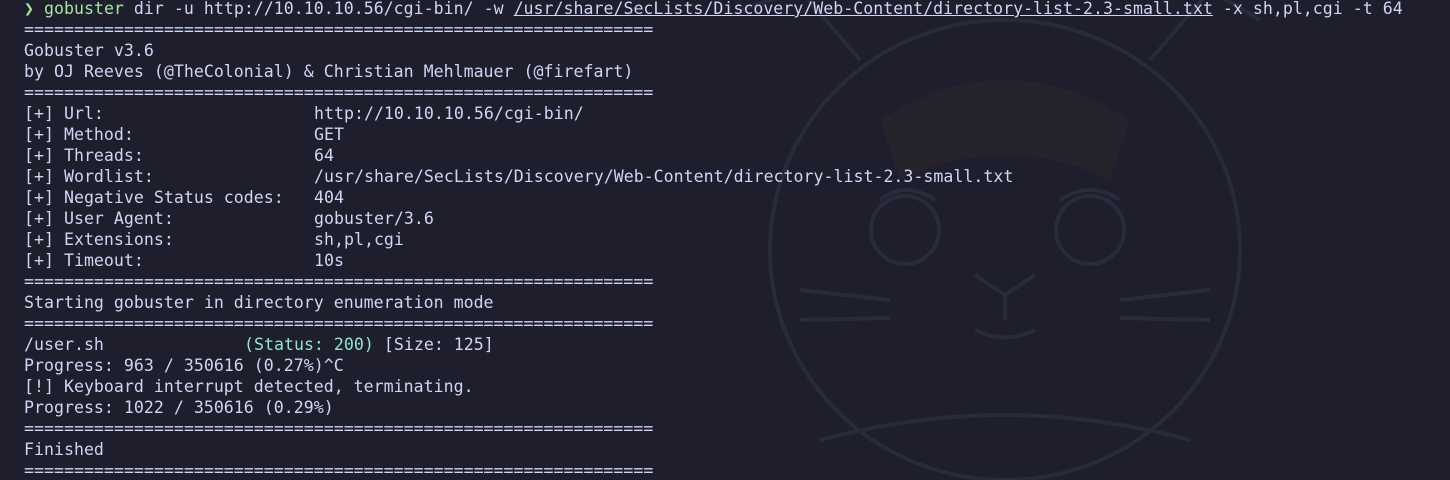 The height and width of the screenshot is (480, 1450). What do you see at coordinates (84, 9) in the screenshot?
I see `command-program: gobuster` at bounding box center [84, 9].